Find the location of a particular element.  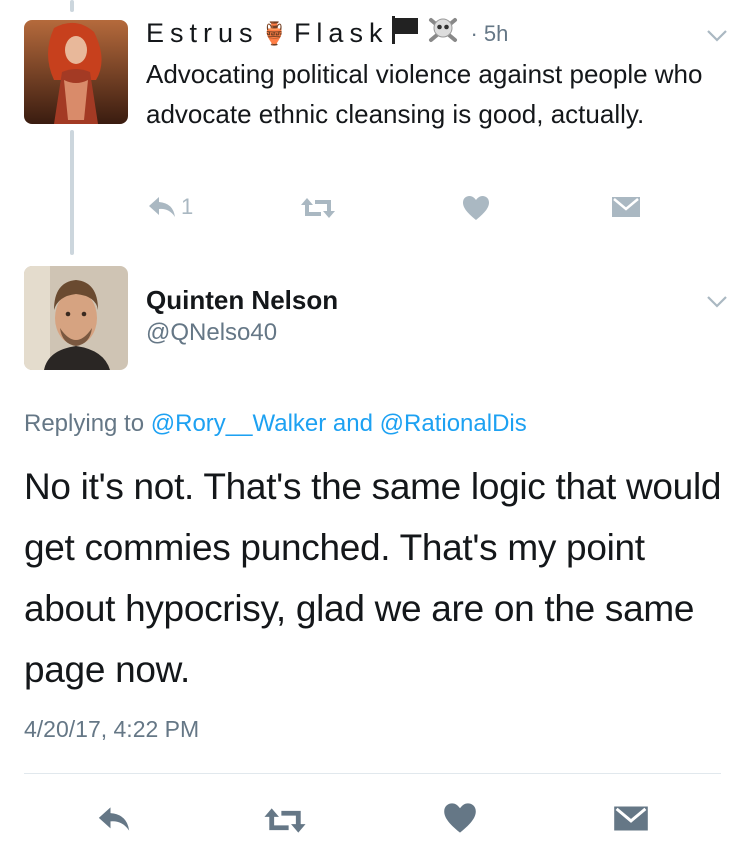

reply-button: 1 is located at coordinates (170, 207).